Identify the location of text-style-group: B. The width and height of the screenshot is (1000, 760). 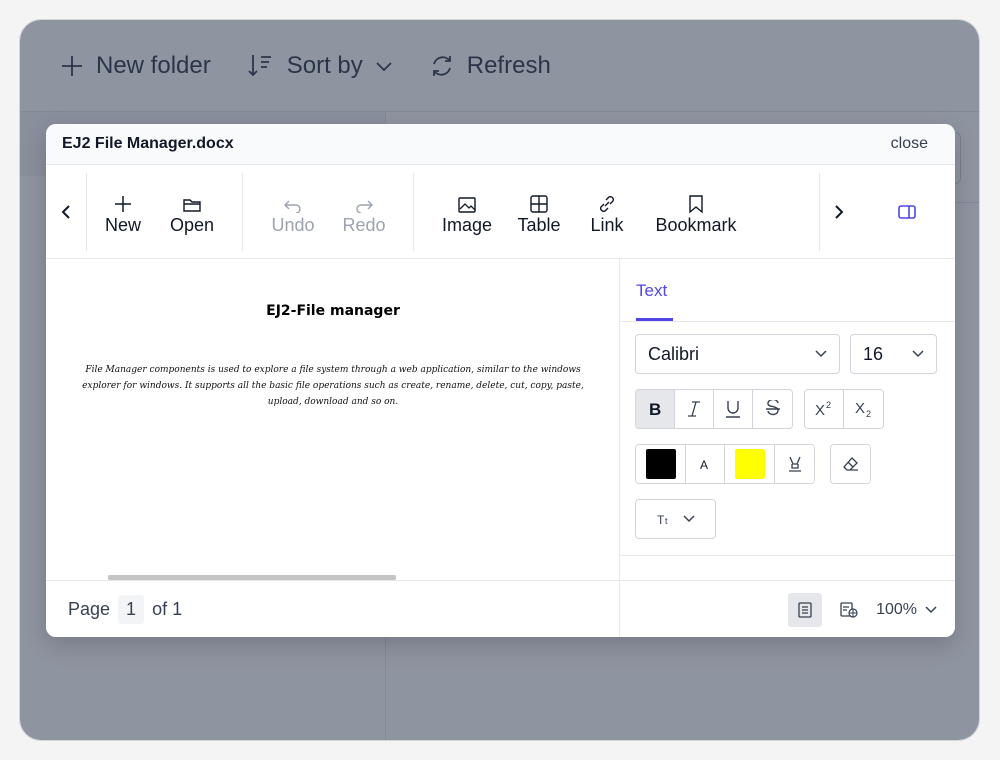
(714, 409).